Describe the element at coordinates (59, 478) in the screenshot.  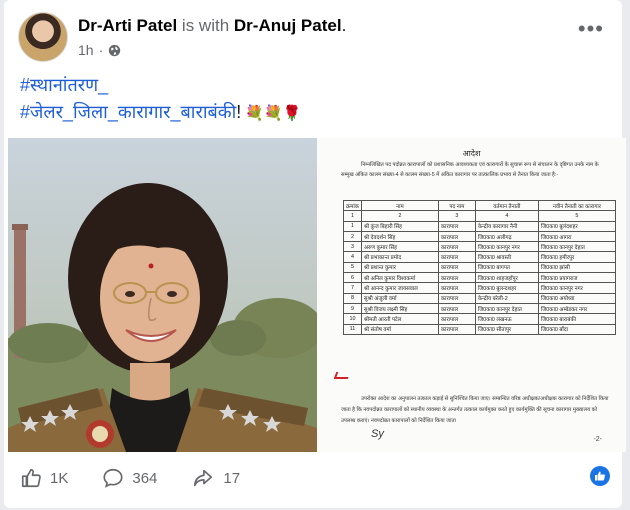
I see `like-count: 1K` at that location.